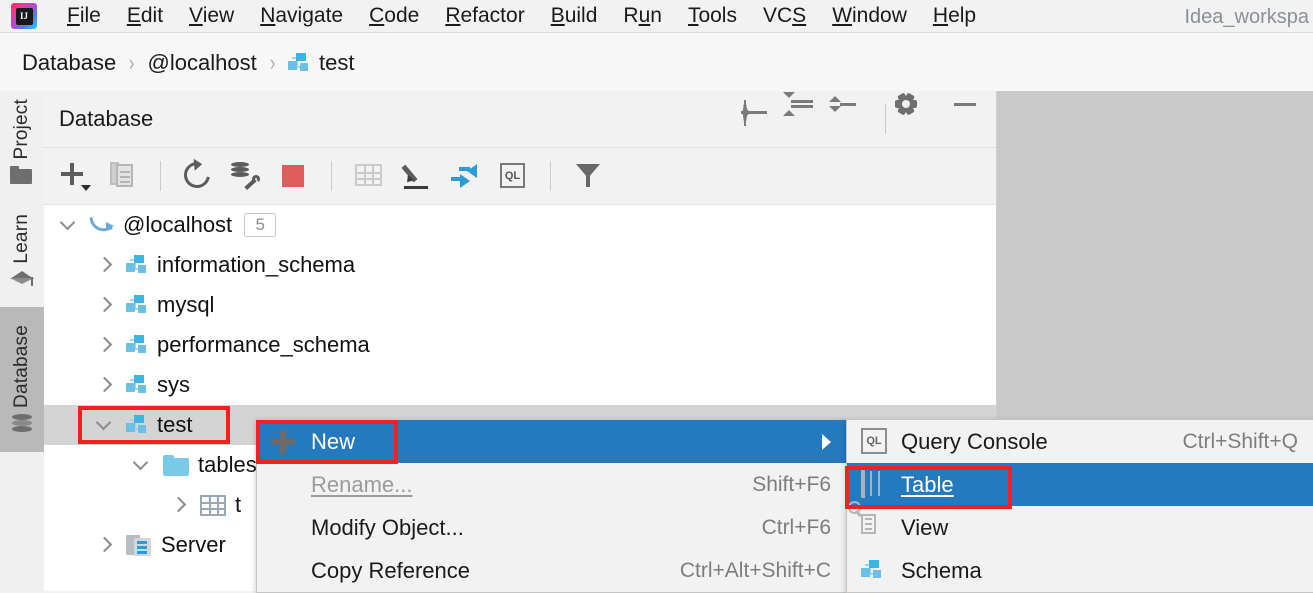  Describe the element at coordinates (256, 264) in the screenshot. I see `tree-node-label: information_schema` at that location.